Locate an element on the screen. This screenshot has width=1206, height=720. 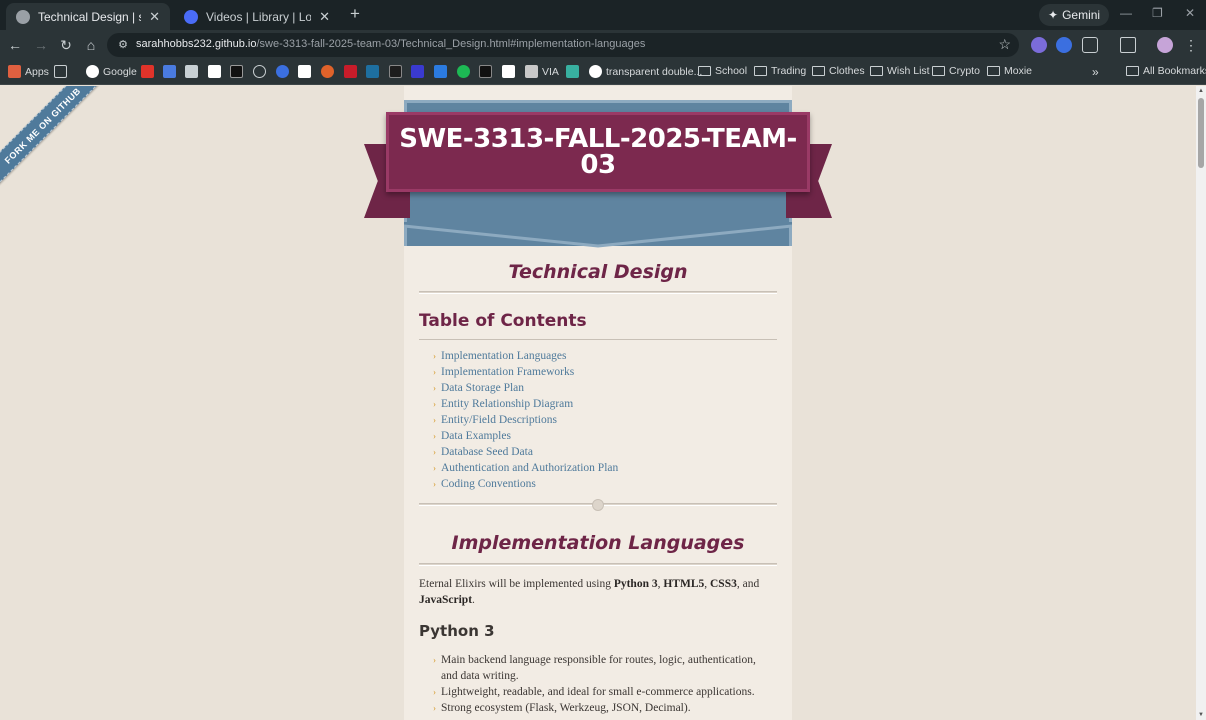
reload-icon: ↻ is located at coordinates (66, 45).